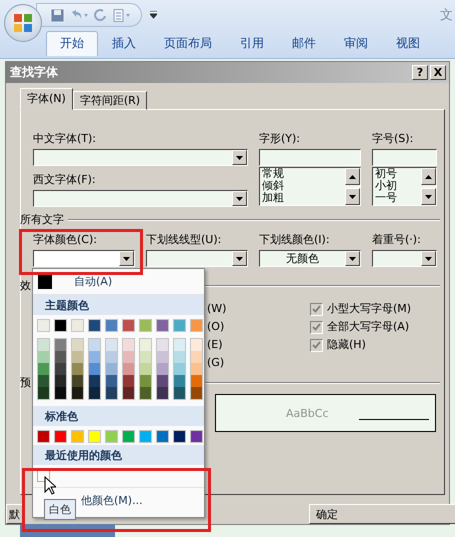 The height and width of the screenshot is (537, 455). Describe the element at coordinates (153, 15) in the screenshot. I see `customize-caret-icon` at that location.